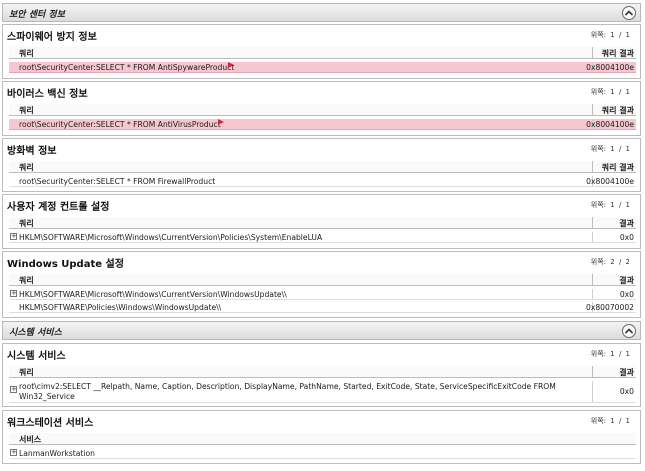 This screenshot has width=645, height=471. I want to click on result-cell: 0x80070002, so click(610, 307).